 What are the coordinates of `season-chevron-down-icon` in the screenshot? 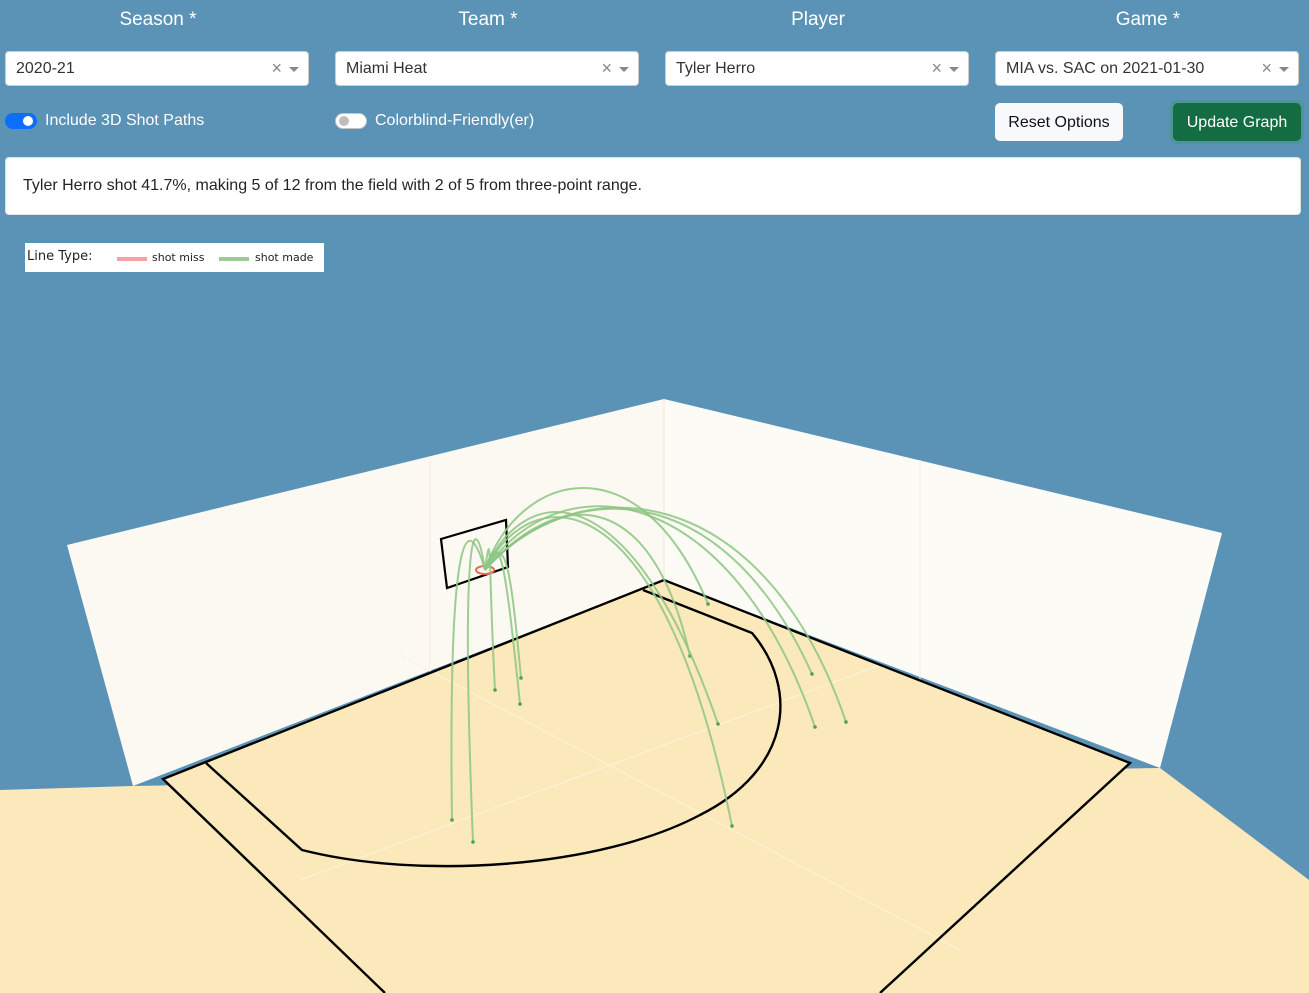 It's located at (294, 69).